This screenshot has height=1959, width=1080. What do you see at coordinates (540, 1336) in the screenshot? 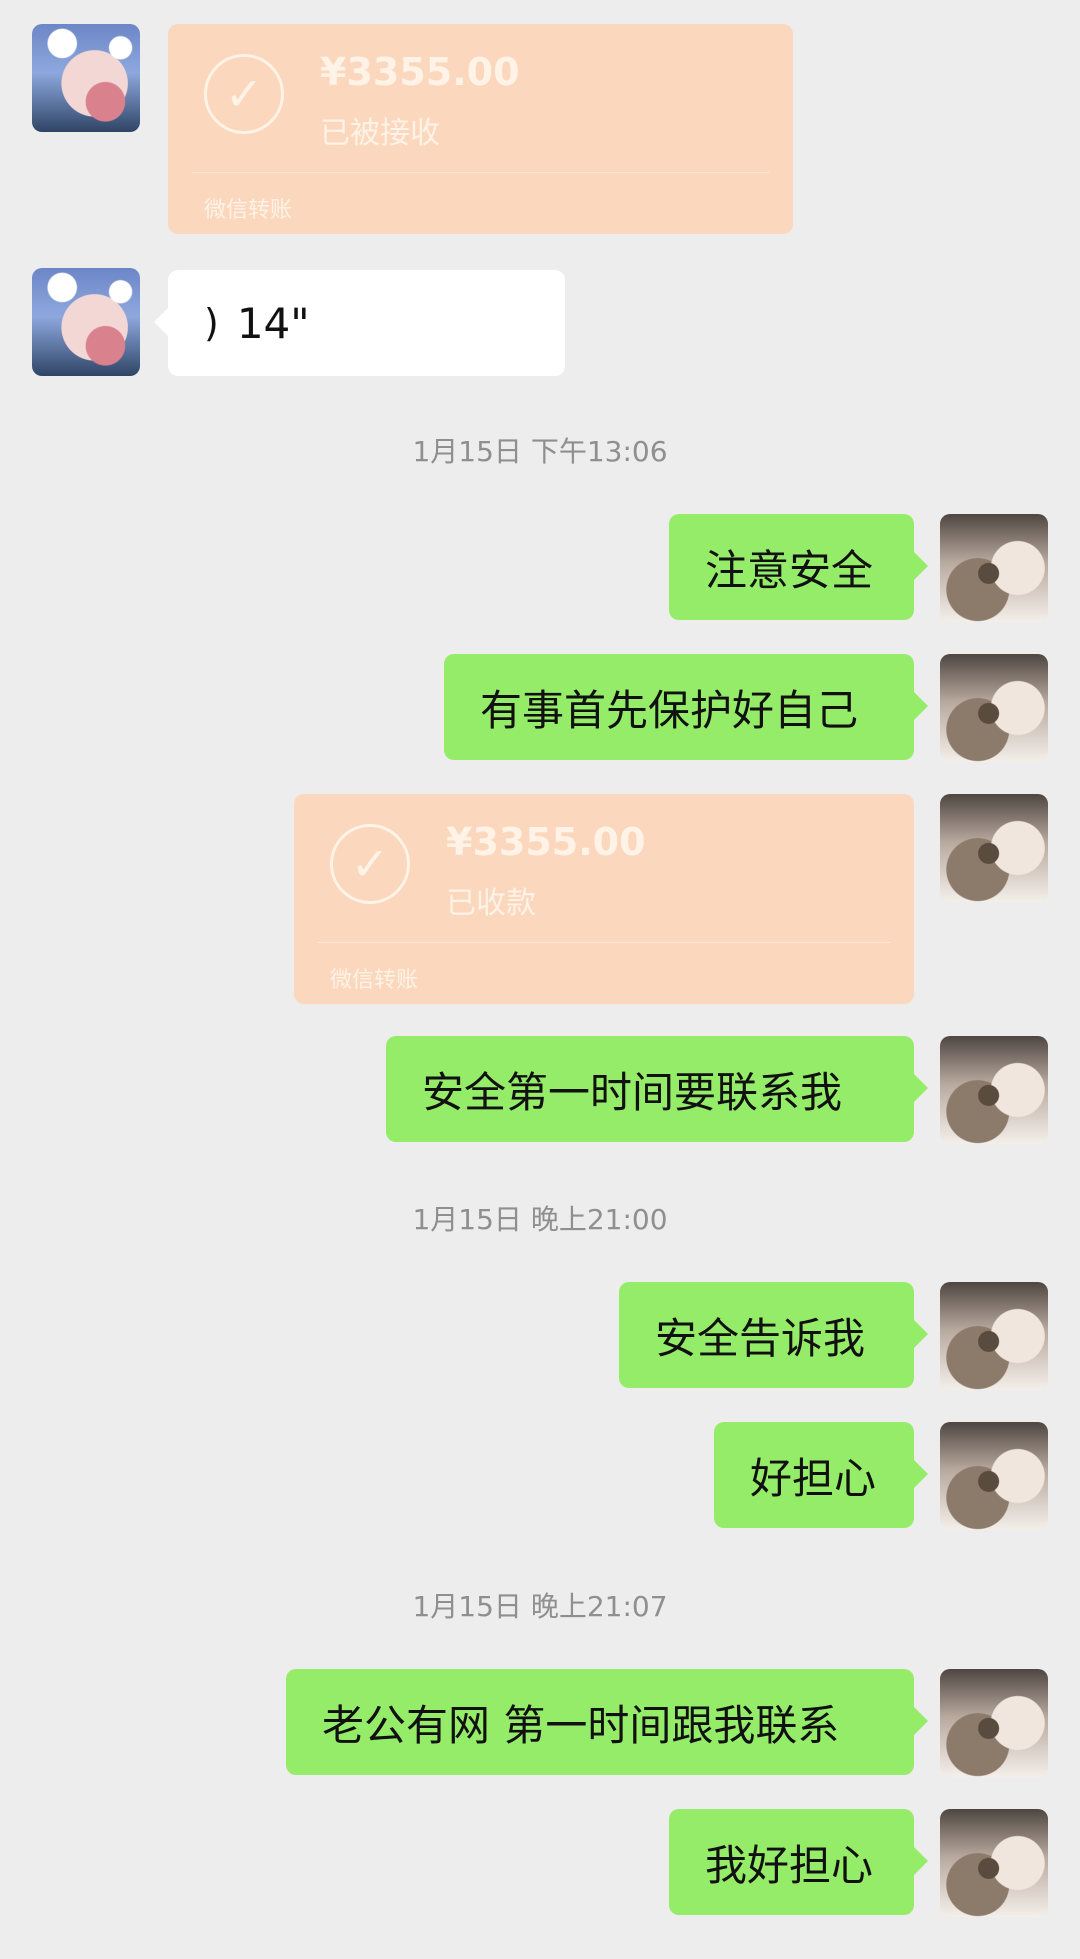
I see `message-row-outgoing: 安全告诉我` at bounding box center [540, 1336].